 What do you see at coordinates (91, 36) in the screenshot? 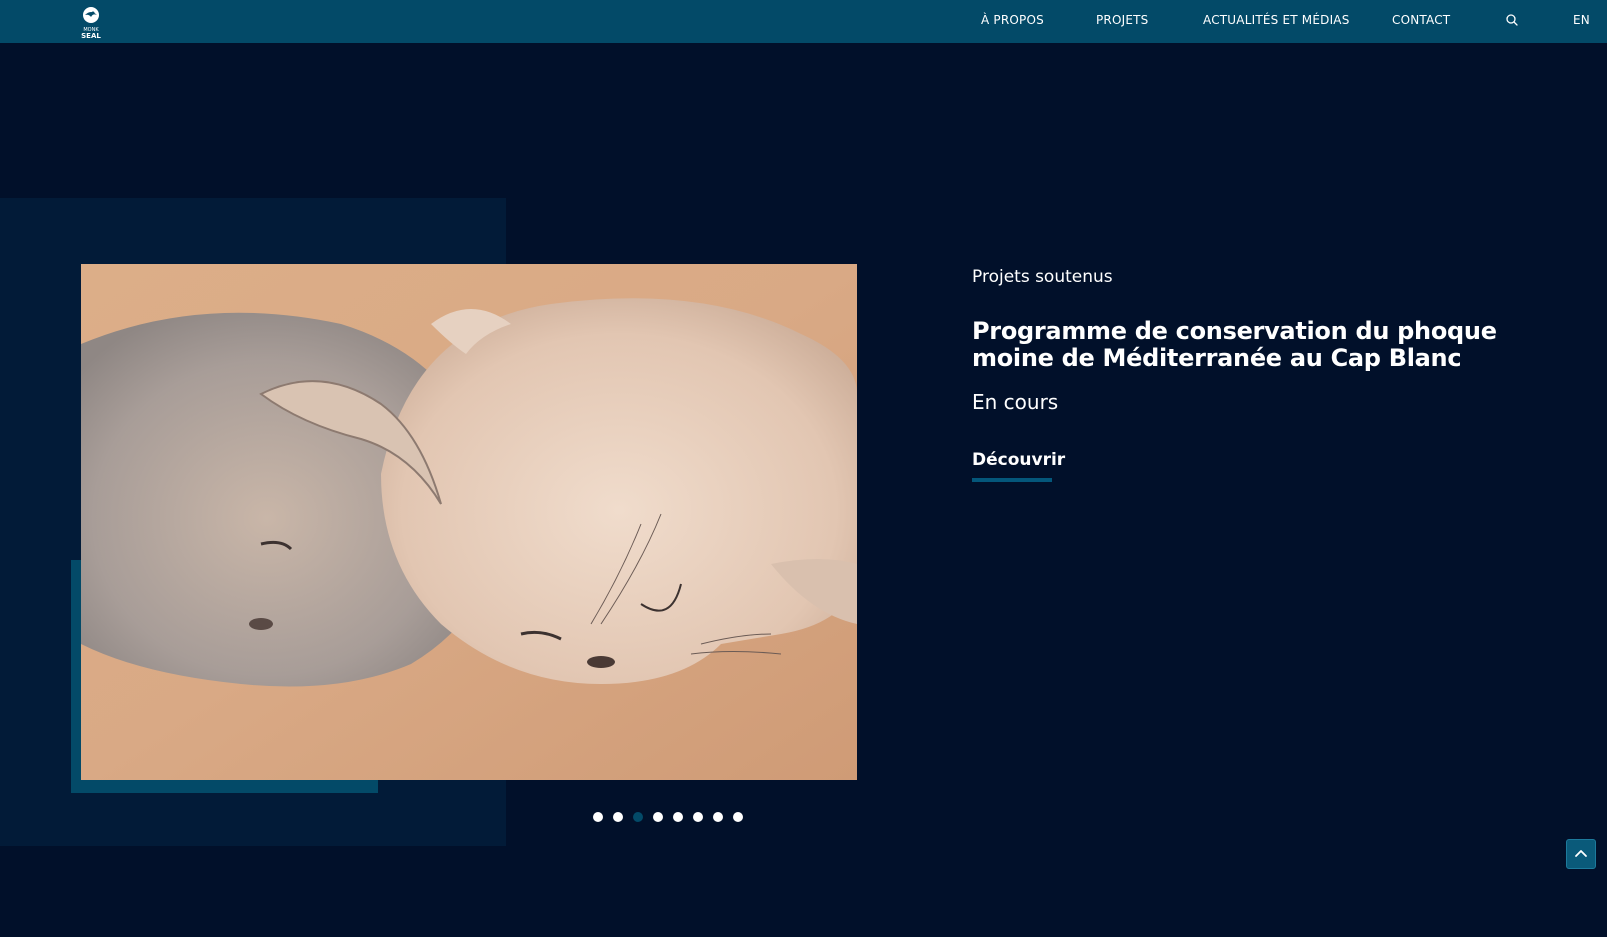
I see `logo-text-seal: SEAL` at bounding box center [91, 36].